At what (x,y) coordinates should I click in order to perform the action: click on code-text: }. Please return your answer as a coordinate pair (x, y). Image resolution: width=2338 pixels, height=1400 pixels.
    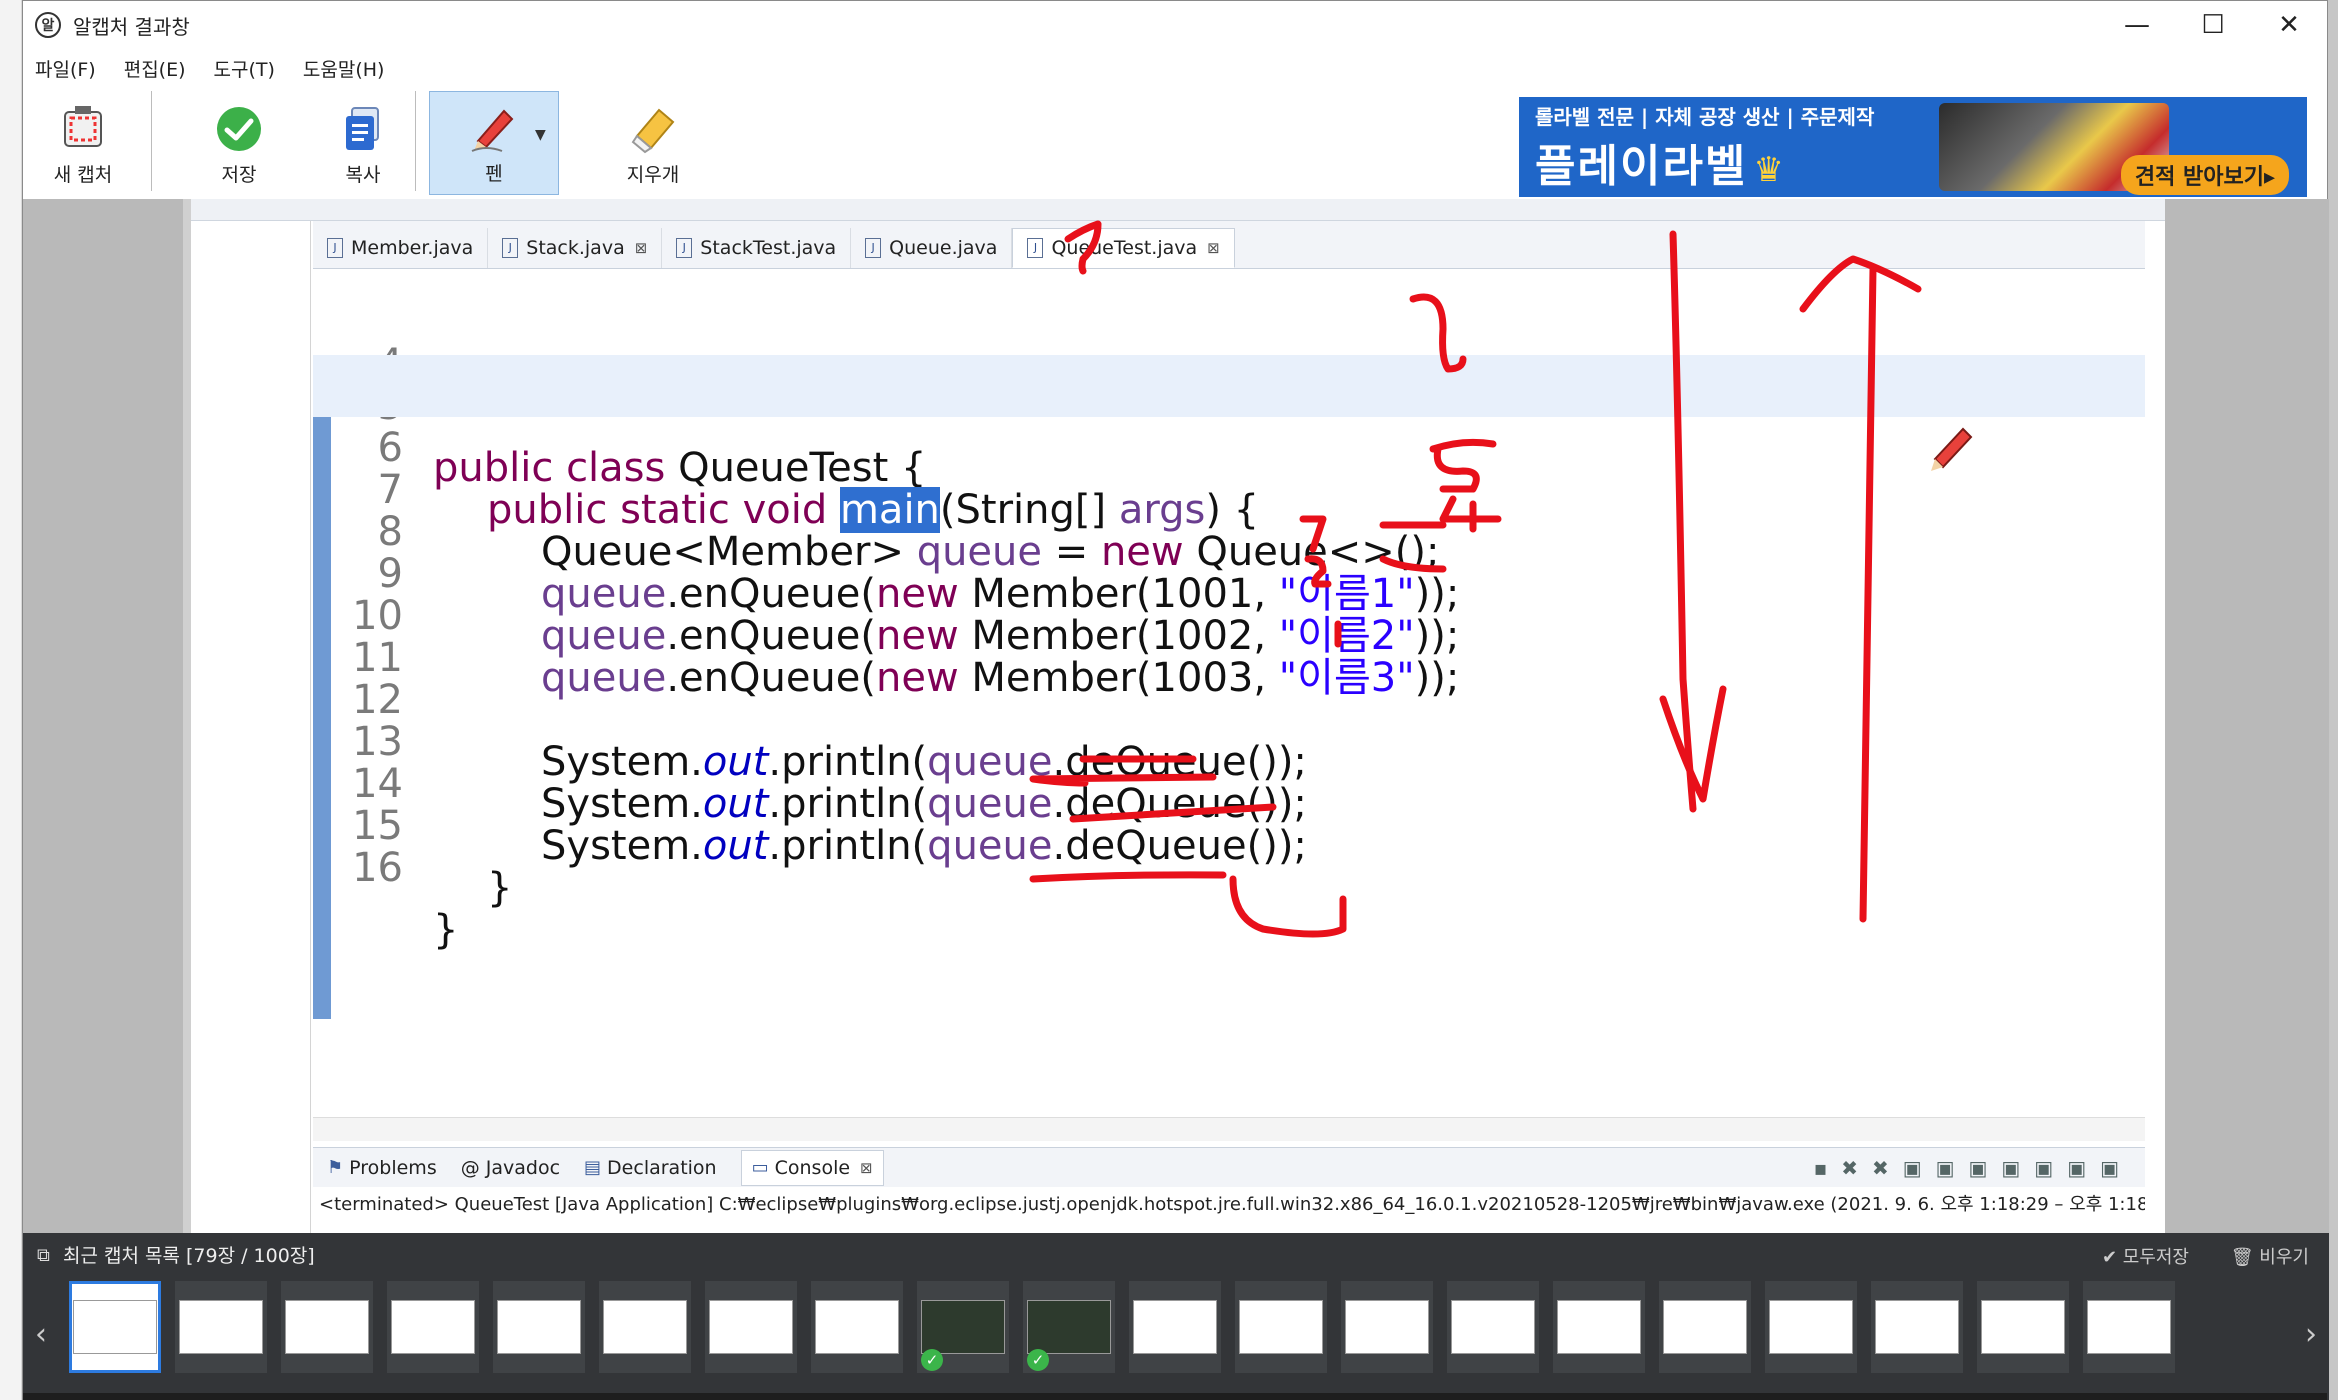
    Looking at the image, I should click on (500, 888).